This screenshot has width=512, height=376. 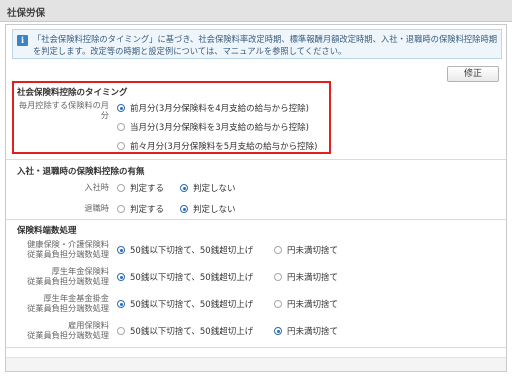 I want to click on rounding-row-label: 厚生年金保険料 従業員負担分端数処理, so click(x=61, y=276).